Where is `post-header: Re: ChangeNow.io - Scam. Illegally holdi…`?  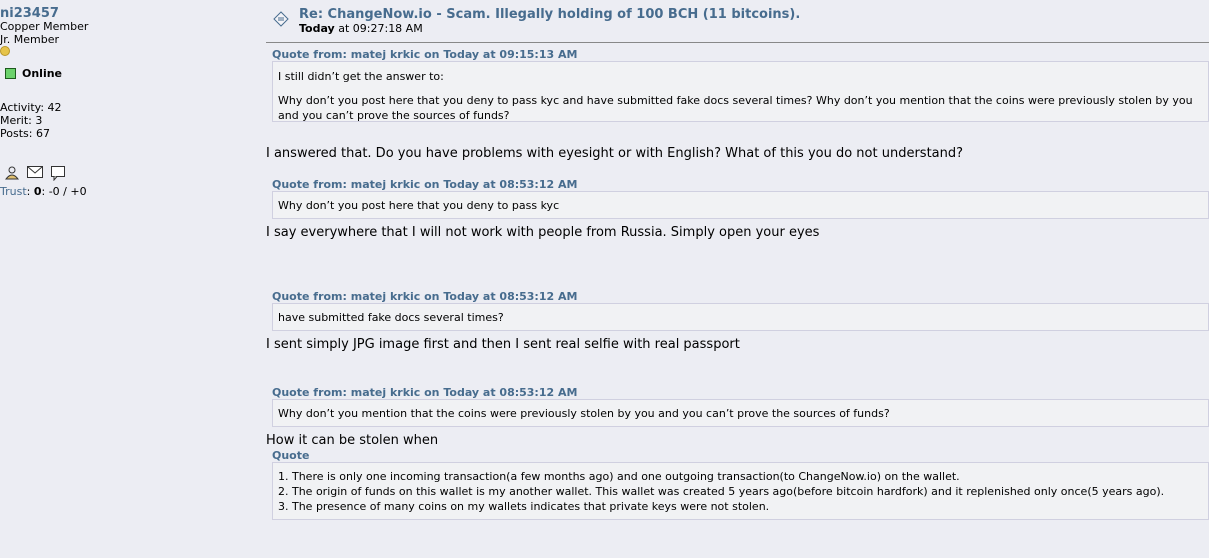 post-header: Re: ChangeNow.io - Scam. Illegally holdi… is located at coordinates (737, 21).